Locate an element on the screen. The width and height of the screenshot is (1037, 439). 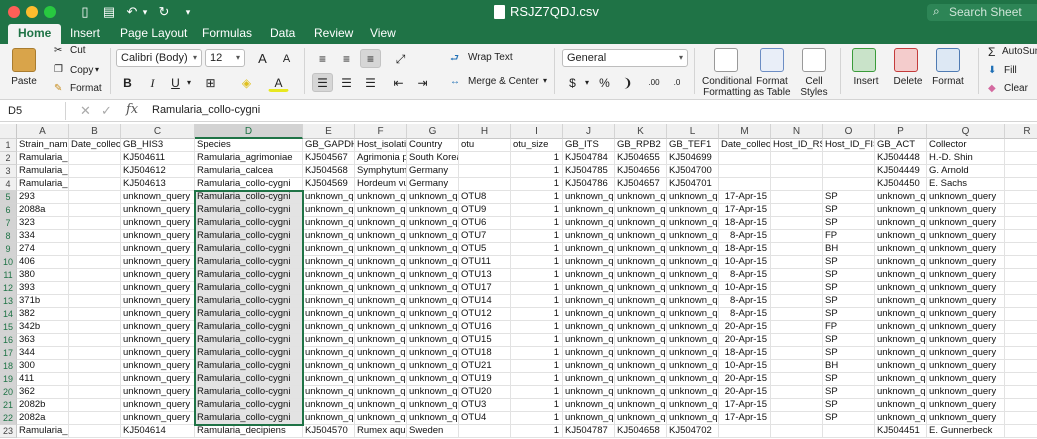
format-cells-icon is located at coordinates (948, 60).